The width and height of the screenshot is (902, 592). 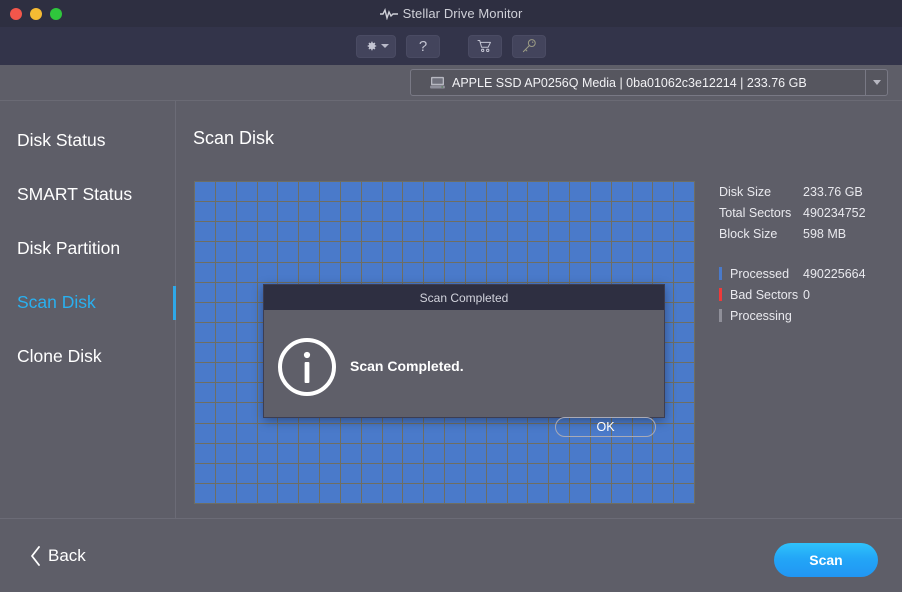 What do you see at coordinates (834, 212) in the screenshot?
I see `info-value: 490234752` at bounding box center [834, 212].